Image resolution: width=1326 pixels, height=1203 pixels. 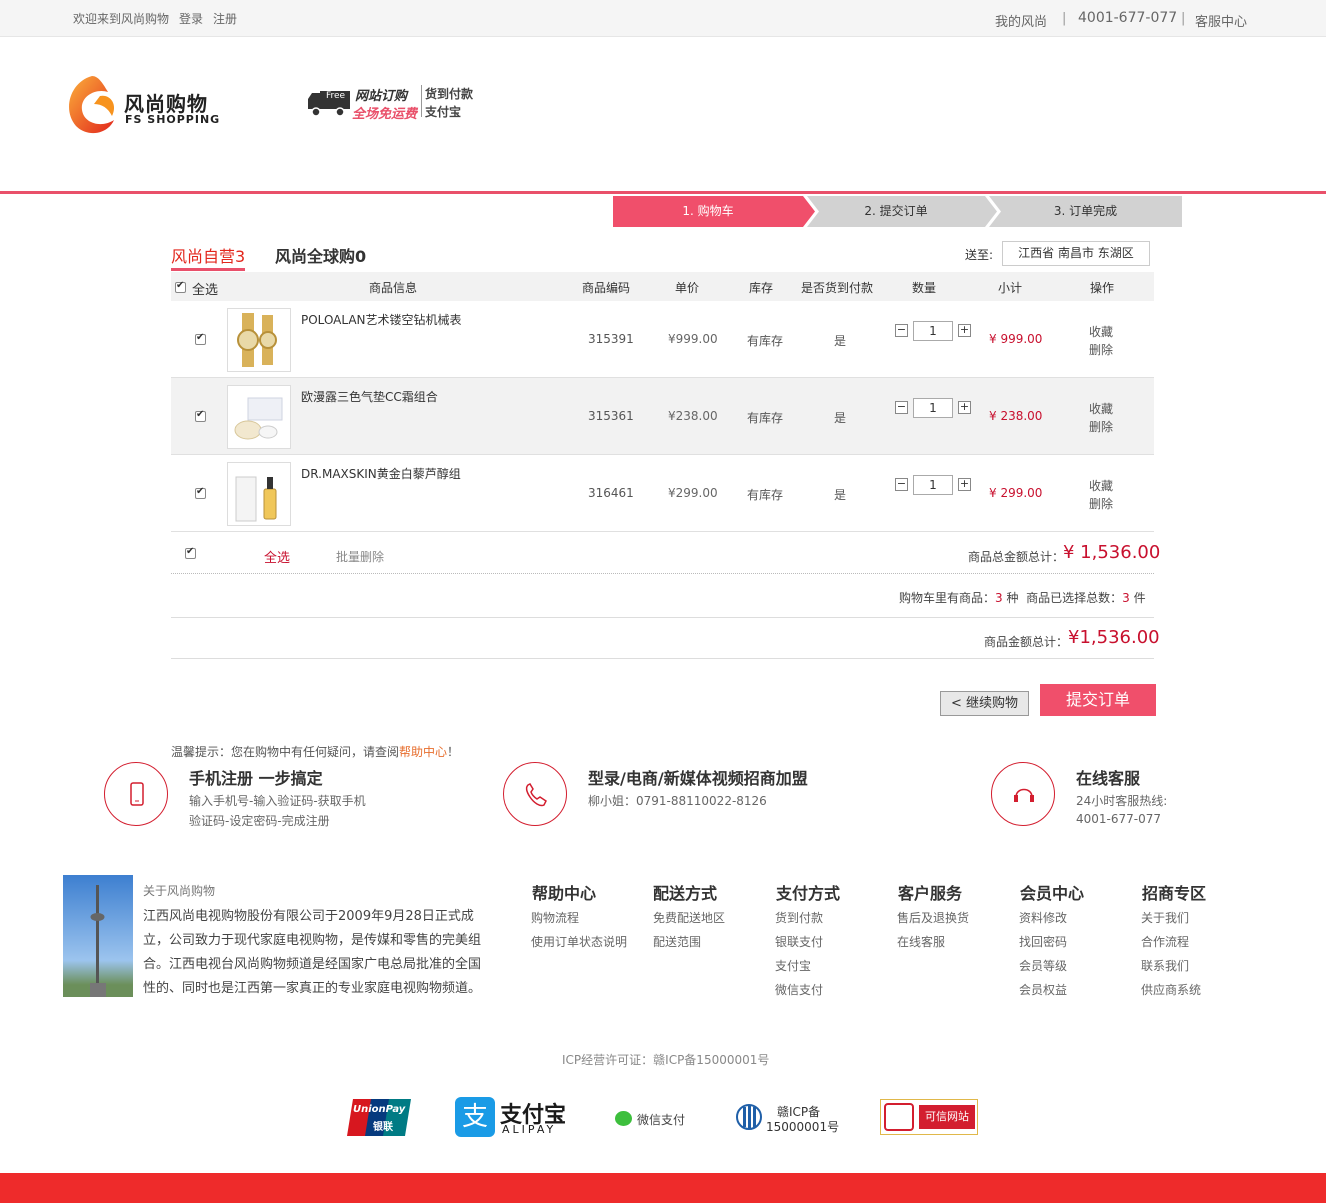 What do you see at coordinates (1098, 700) in the screenshot?
I see `submit-order-button: 提交订单` at bounding box center [1098, 700].